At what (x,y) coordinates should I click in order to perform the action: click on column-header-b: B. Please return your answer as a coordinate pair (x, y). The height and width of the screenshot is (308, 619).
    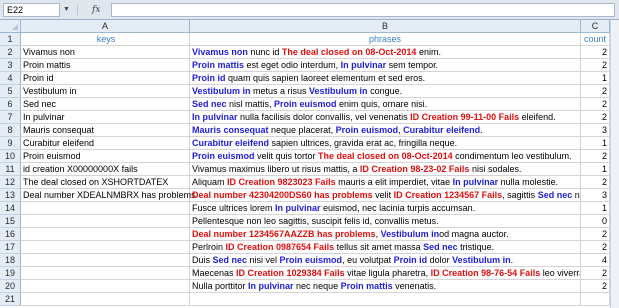
    Looking at the image, I should click on (385, 26).